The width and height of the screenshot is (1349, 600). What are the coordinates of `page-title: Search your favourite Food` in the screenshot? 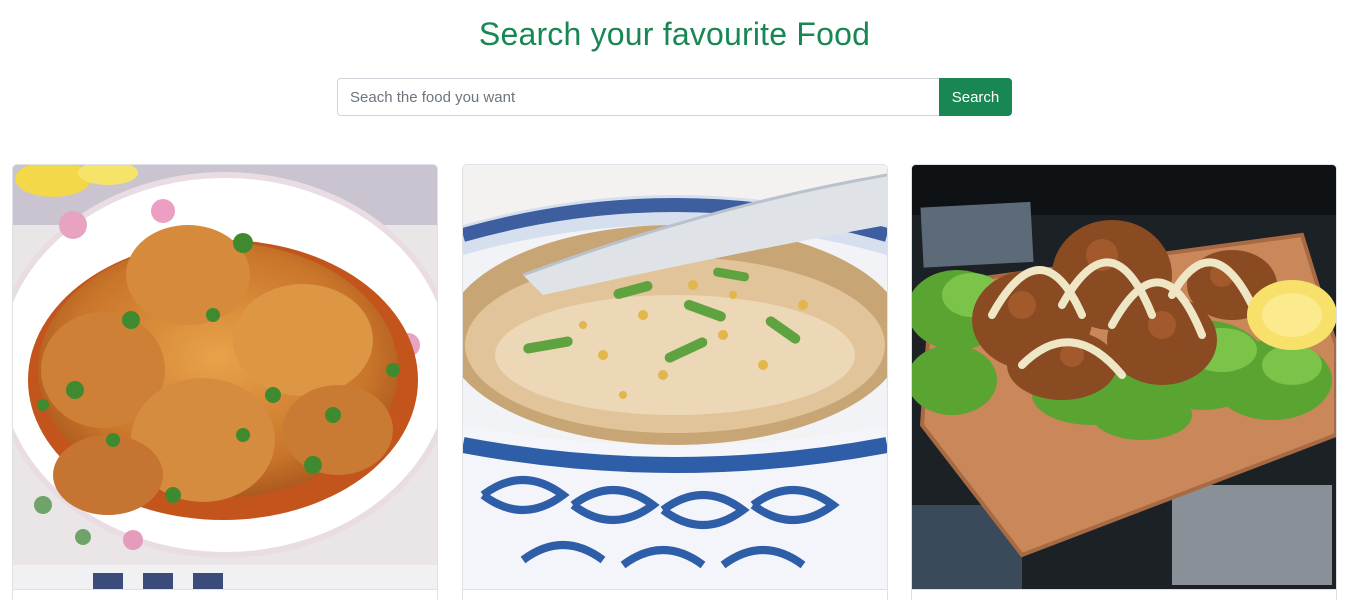 It's located at (674, 34).